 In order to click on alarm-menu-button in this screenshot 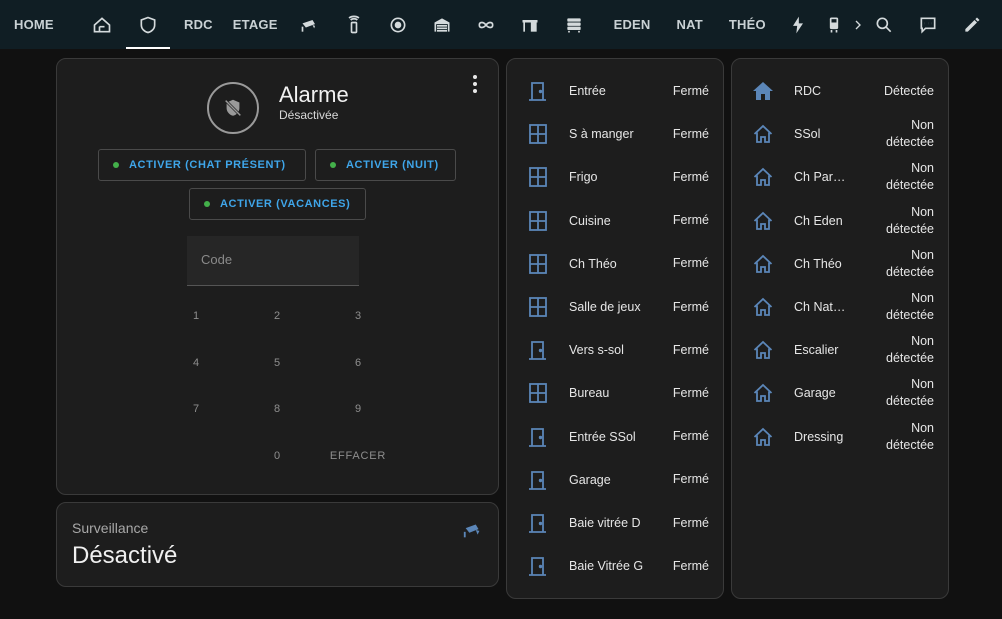, I will do `click(475, 84)`.